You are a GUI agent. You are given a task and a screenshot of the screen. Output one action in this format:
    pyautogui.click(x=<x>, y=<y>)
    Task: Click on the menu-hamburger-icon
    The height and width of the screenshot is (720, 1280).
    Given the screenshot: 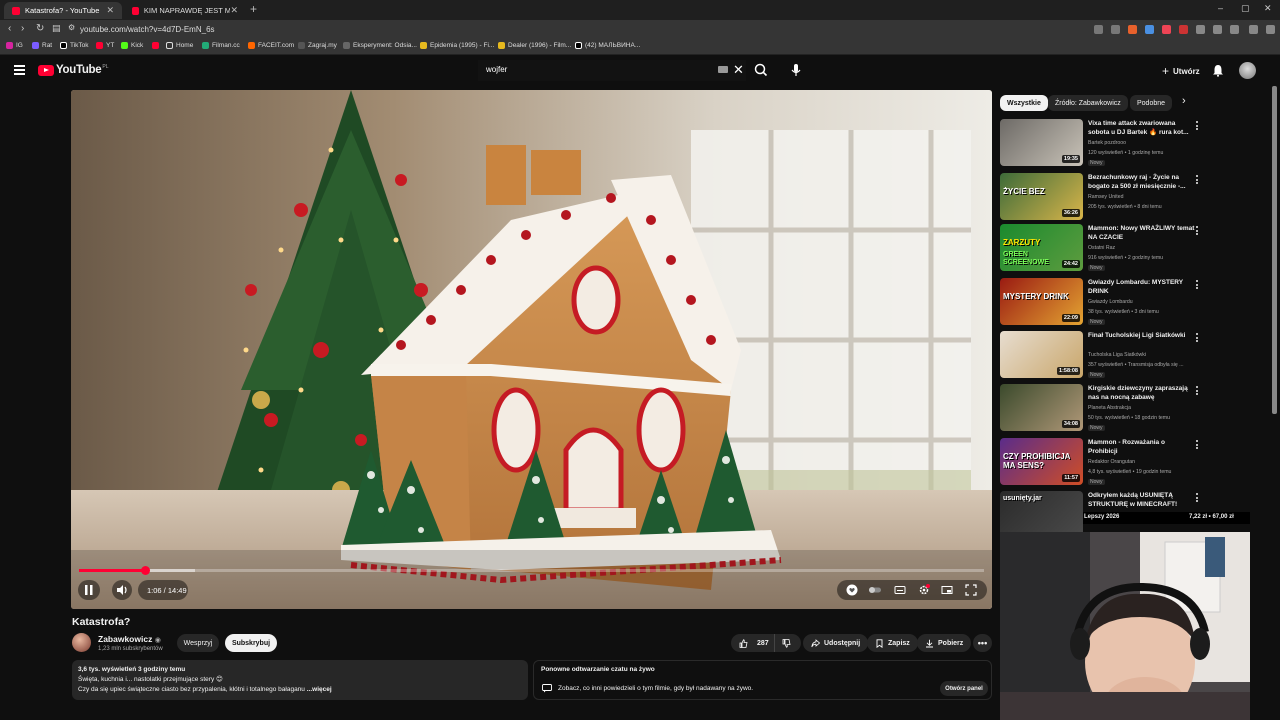 What is the action you would take?
    pyautogui.click(x=19, y=70)
    